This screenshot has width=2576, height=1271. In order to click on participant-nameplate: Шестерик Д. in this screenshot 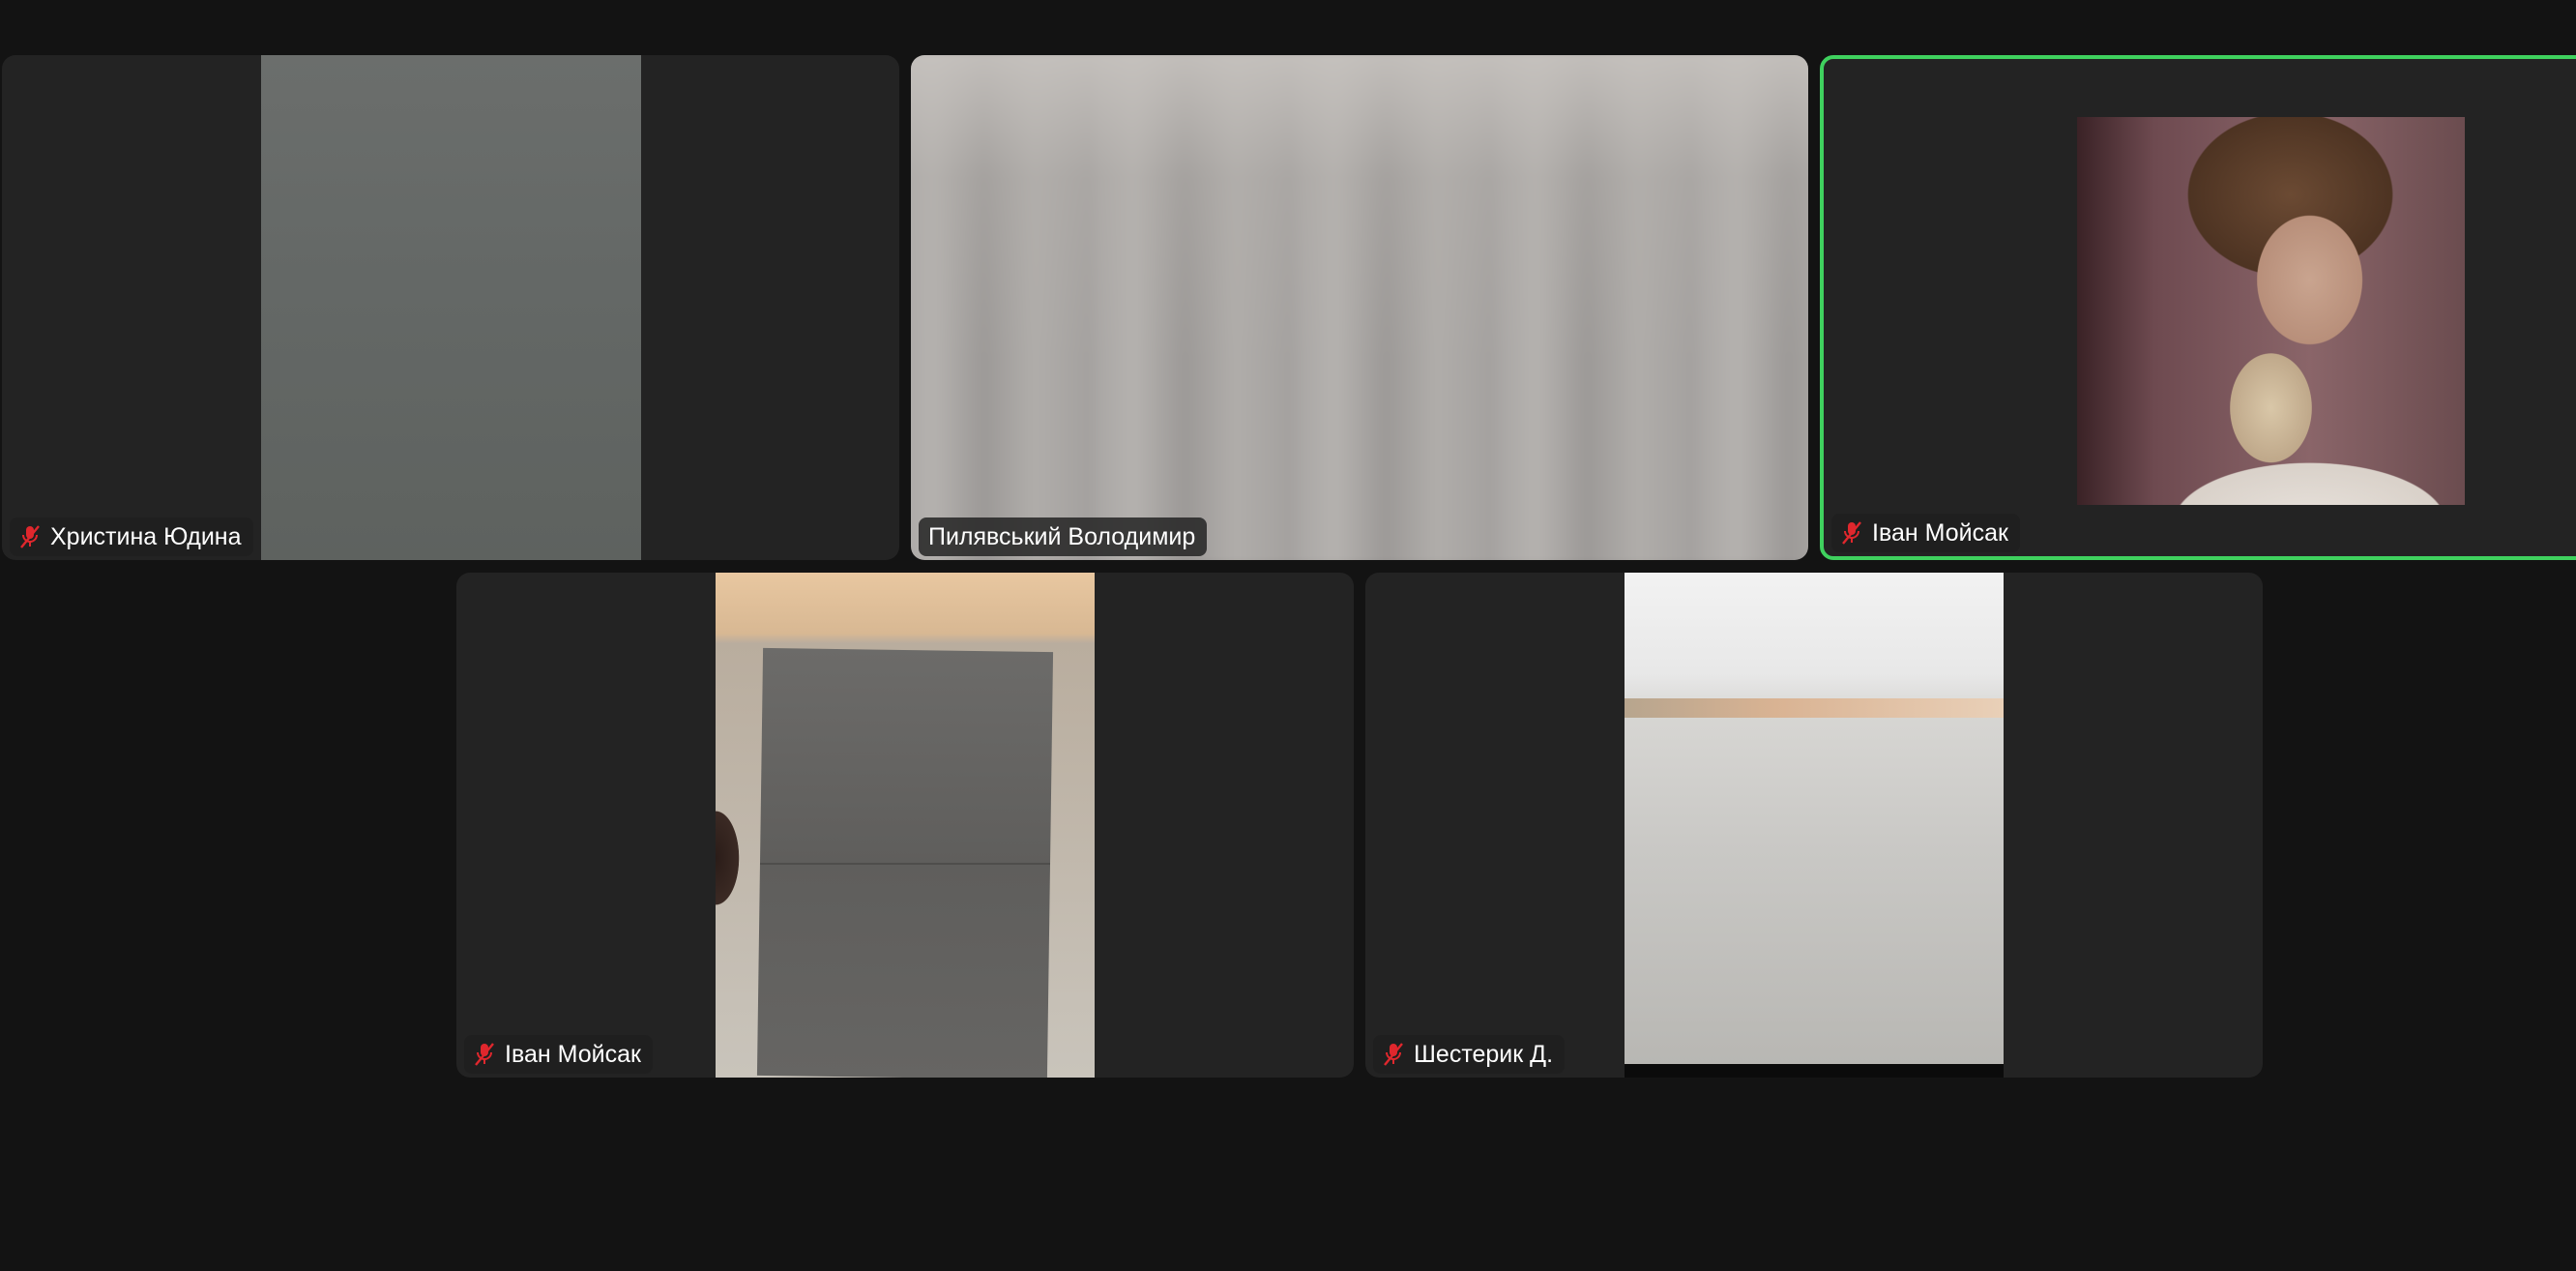, I will do `click(1469, 1054)`.